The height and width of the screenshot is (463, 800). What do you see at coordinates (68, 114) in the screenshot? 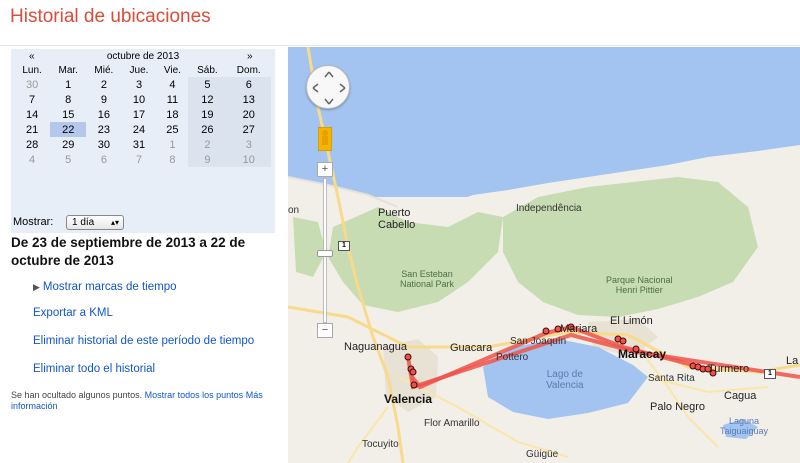
I see `calendar-day: 15` at bounding box center [68, 114].